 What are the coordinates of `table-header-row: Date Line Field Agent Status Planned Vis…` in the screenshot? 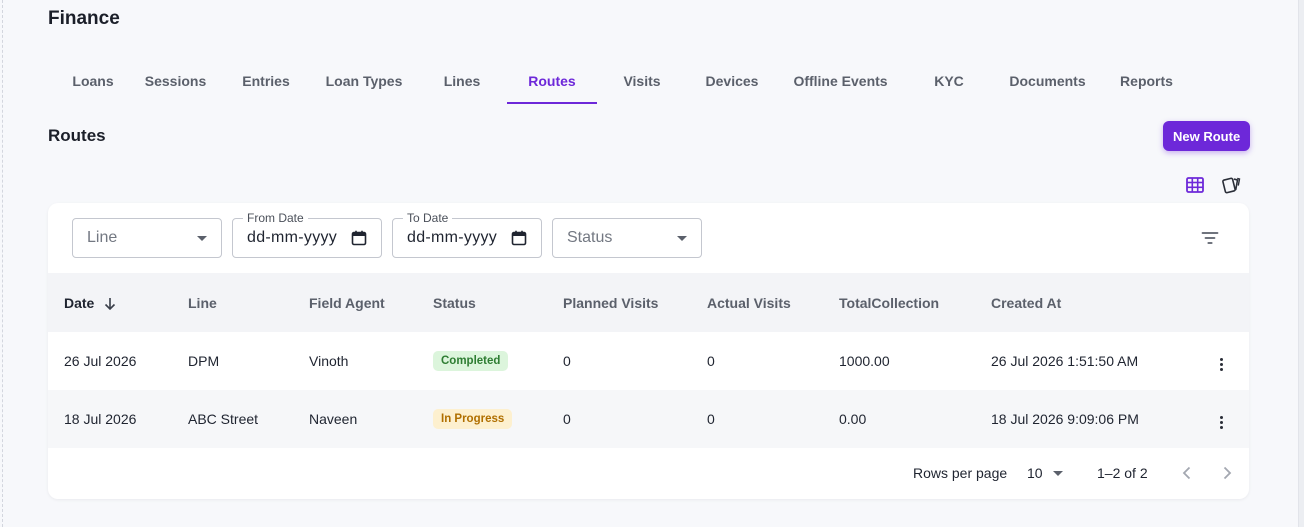 It's located at (648, 302).